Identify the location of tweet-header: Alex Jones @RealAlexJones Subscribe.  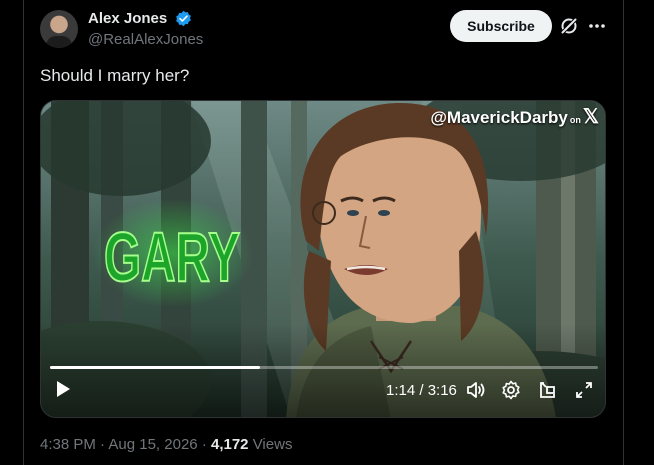
(325, 32).